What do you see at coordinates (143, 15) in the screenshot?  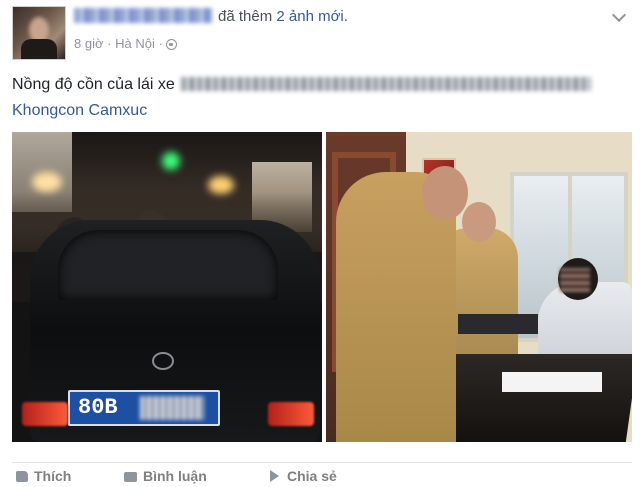 I see `author-name-blurred` at bounding box center [143, 15].